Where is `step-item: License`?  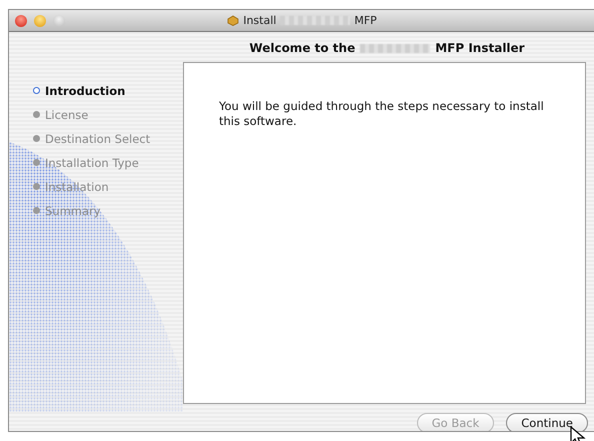 step-item: License is located at coordinates (108, 114).